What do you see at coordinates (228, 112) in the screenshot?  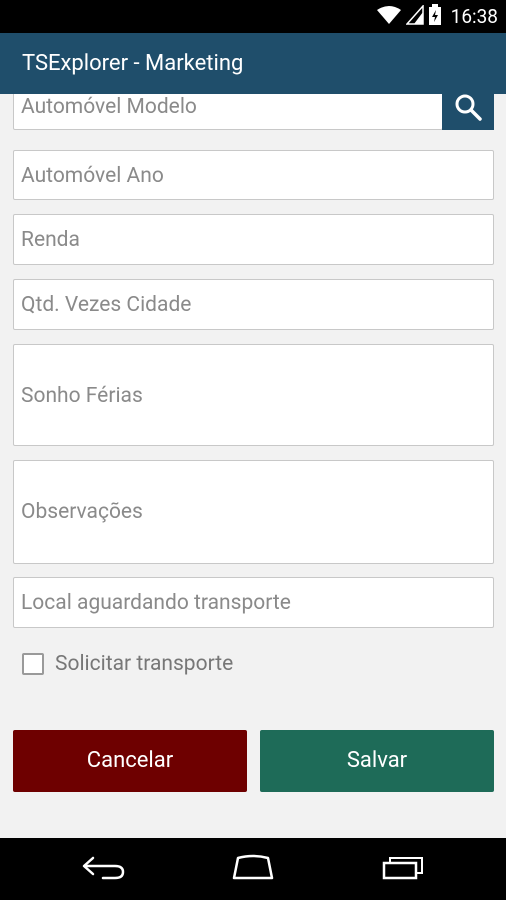 I see `automovel-modelo-field: Automóvel Modelo` at bounding box center [228, 112].